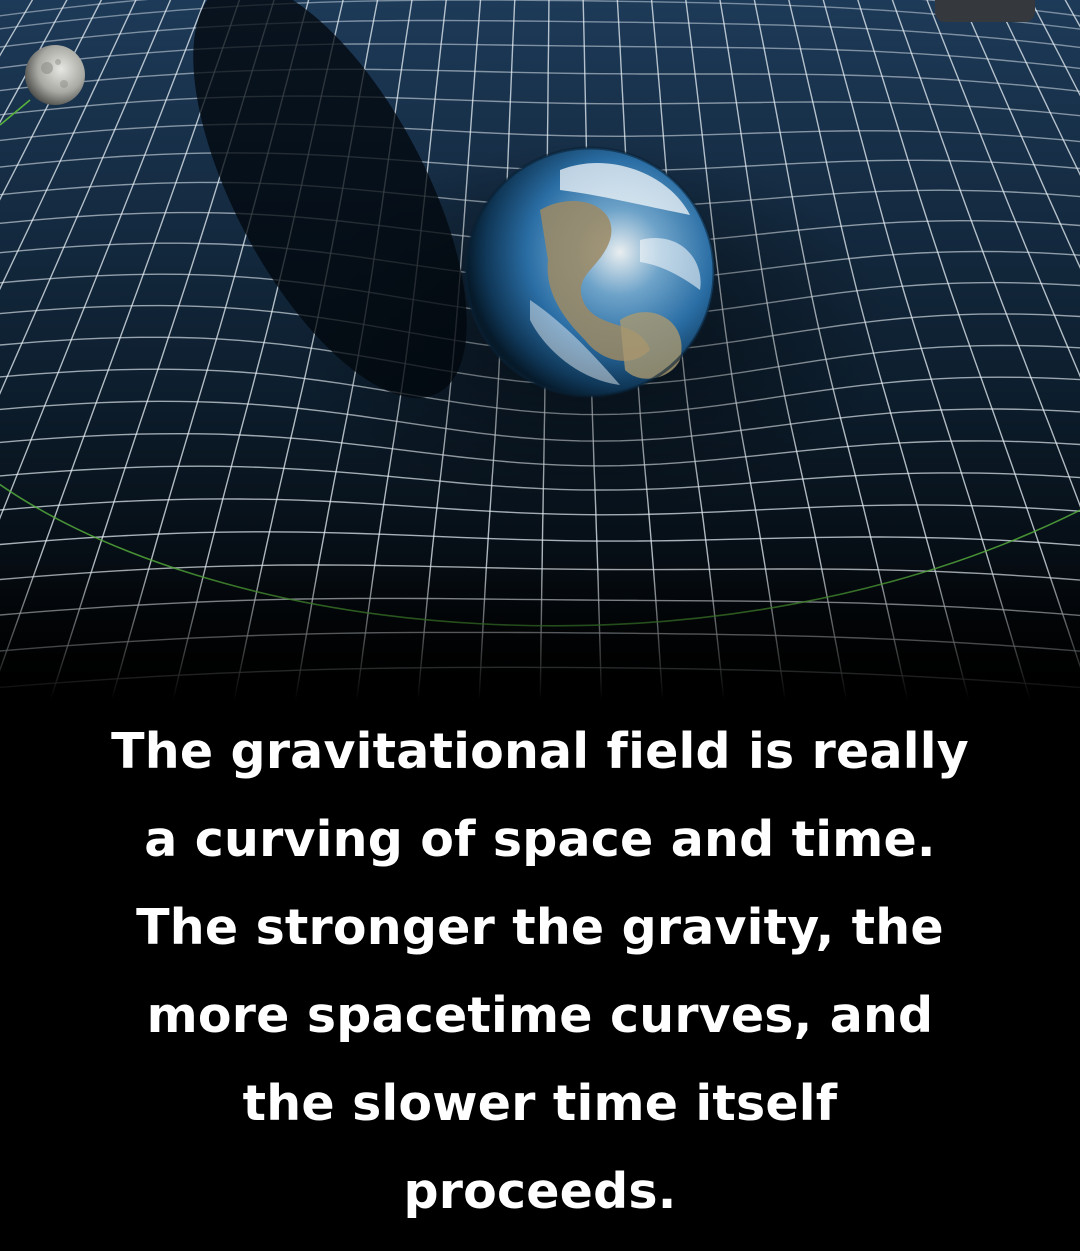 Image resolution: width=1080 pixels, height=1251 pixels. Describe the element at coordinates (540, 1015) in the screenshot. I see `caption-line: more spacetime curves, and` at that location.